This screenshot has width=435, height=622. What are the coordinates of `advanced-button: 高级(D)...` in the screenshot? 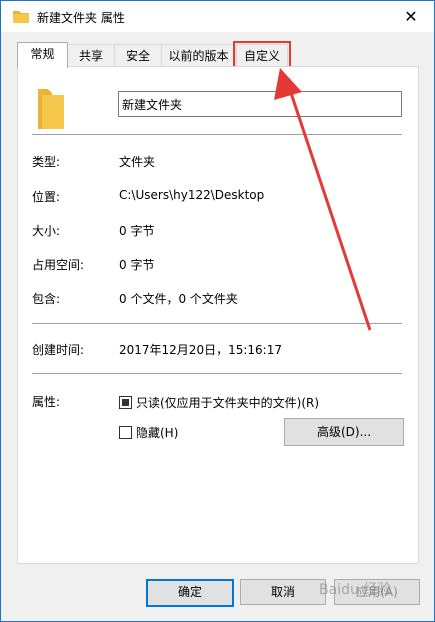 It's located at (344, 432).